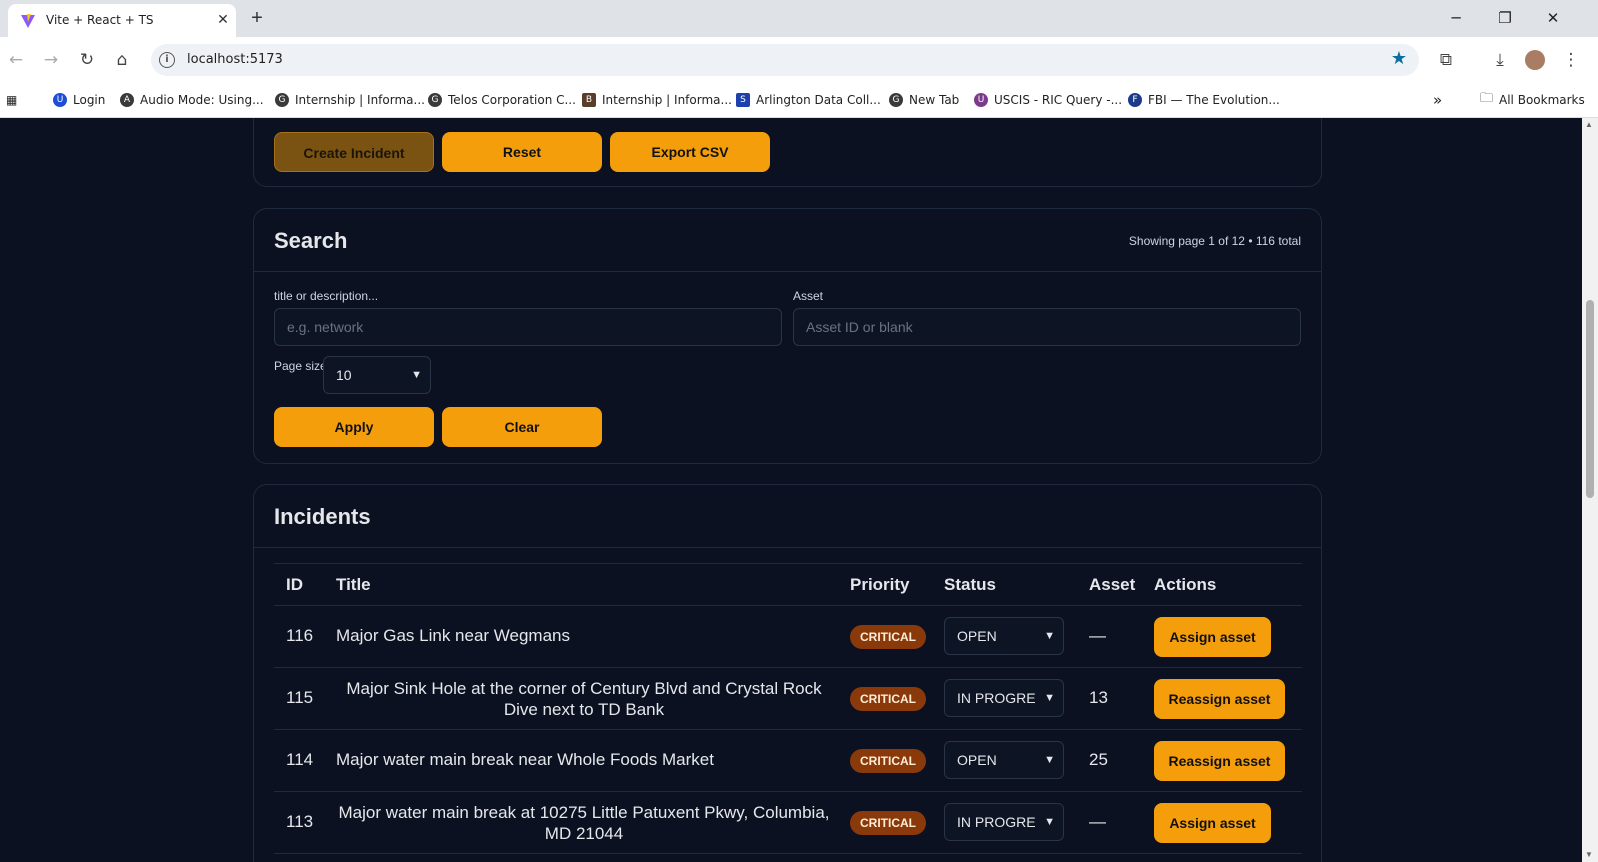 The width and height of the screenshot is (1598, 862). I want to click on incident-id: 113, so click(300, 821).